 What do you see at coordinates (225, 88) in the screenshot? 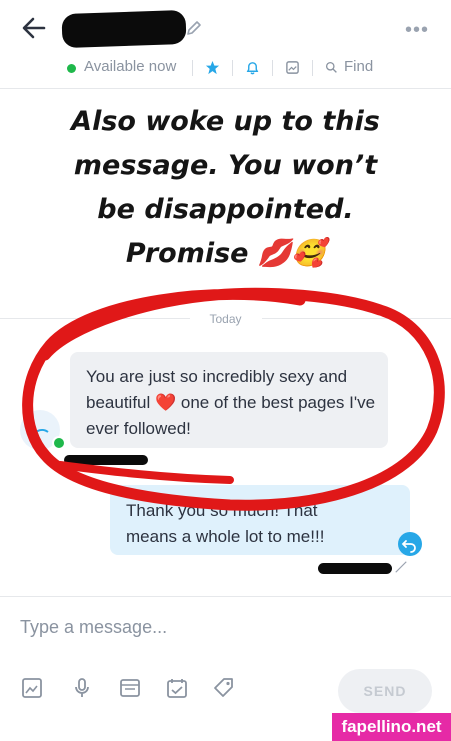
I see `header-divider` at bounding box center [225, 88].